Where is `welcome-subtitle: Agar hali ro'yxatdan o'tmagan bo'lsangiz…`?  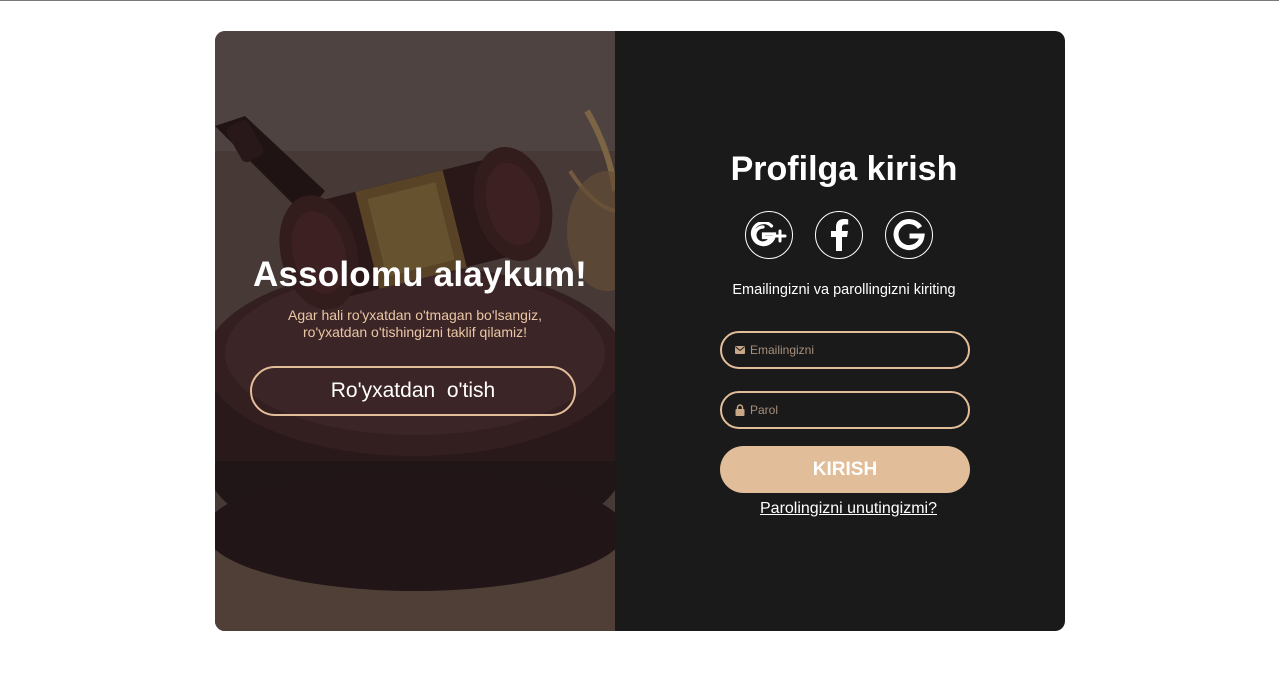
welcome-subtitle: Agar hali ro'yxatdan o'tmagan bo'lsangiz… is located at coordinates (415, 324).